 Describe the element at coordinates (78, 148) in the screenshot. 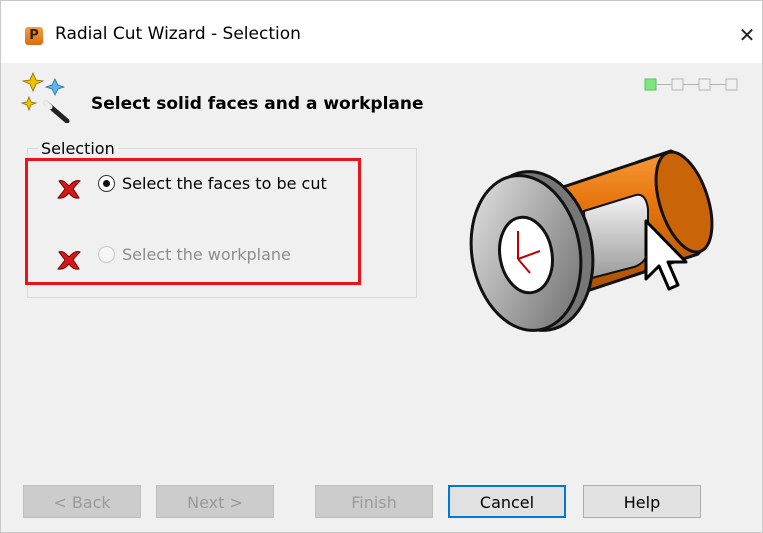

I see `selection-group-label: Selection` at that location.